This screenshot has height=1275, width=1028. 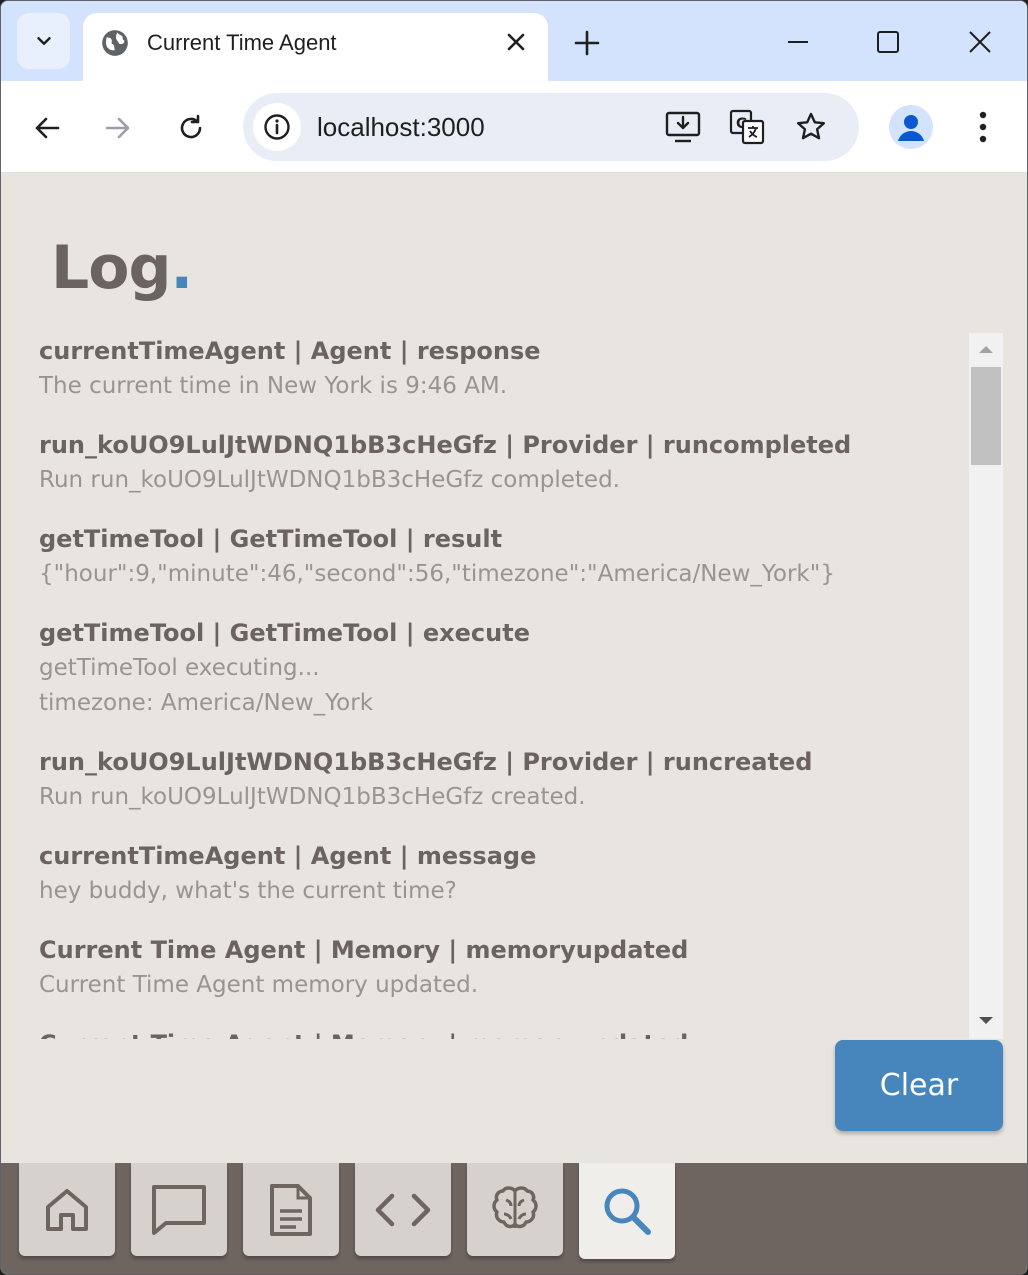 I want to click on star-icon, so click(x=811, y=126).